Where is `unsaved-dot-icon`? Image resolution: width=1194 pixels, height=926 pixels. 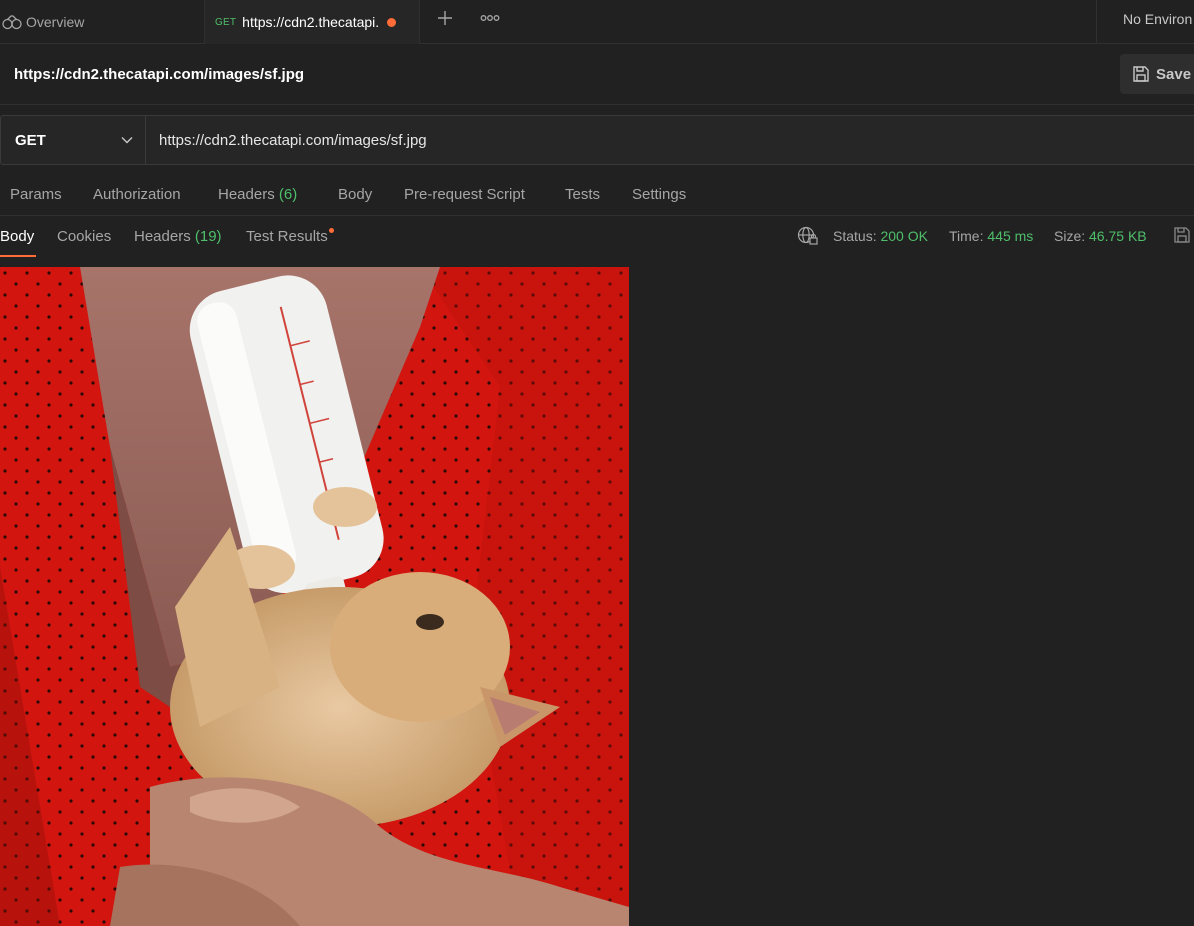
unsaved-dot-icon is located at coordinates (392, 22).